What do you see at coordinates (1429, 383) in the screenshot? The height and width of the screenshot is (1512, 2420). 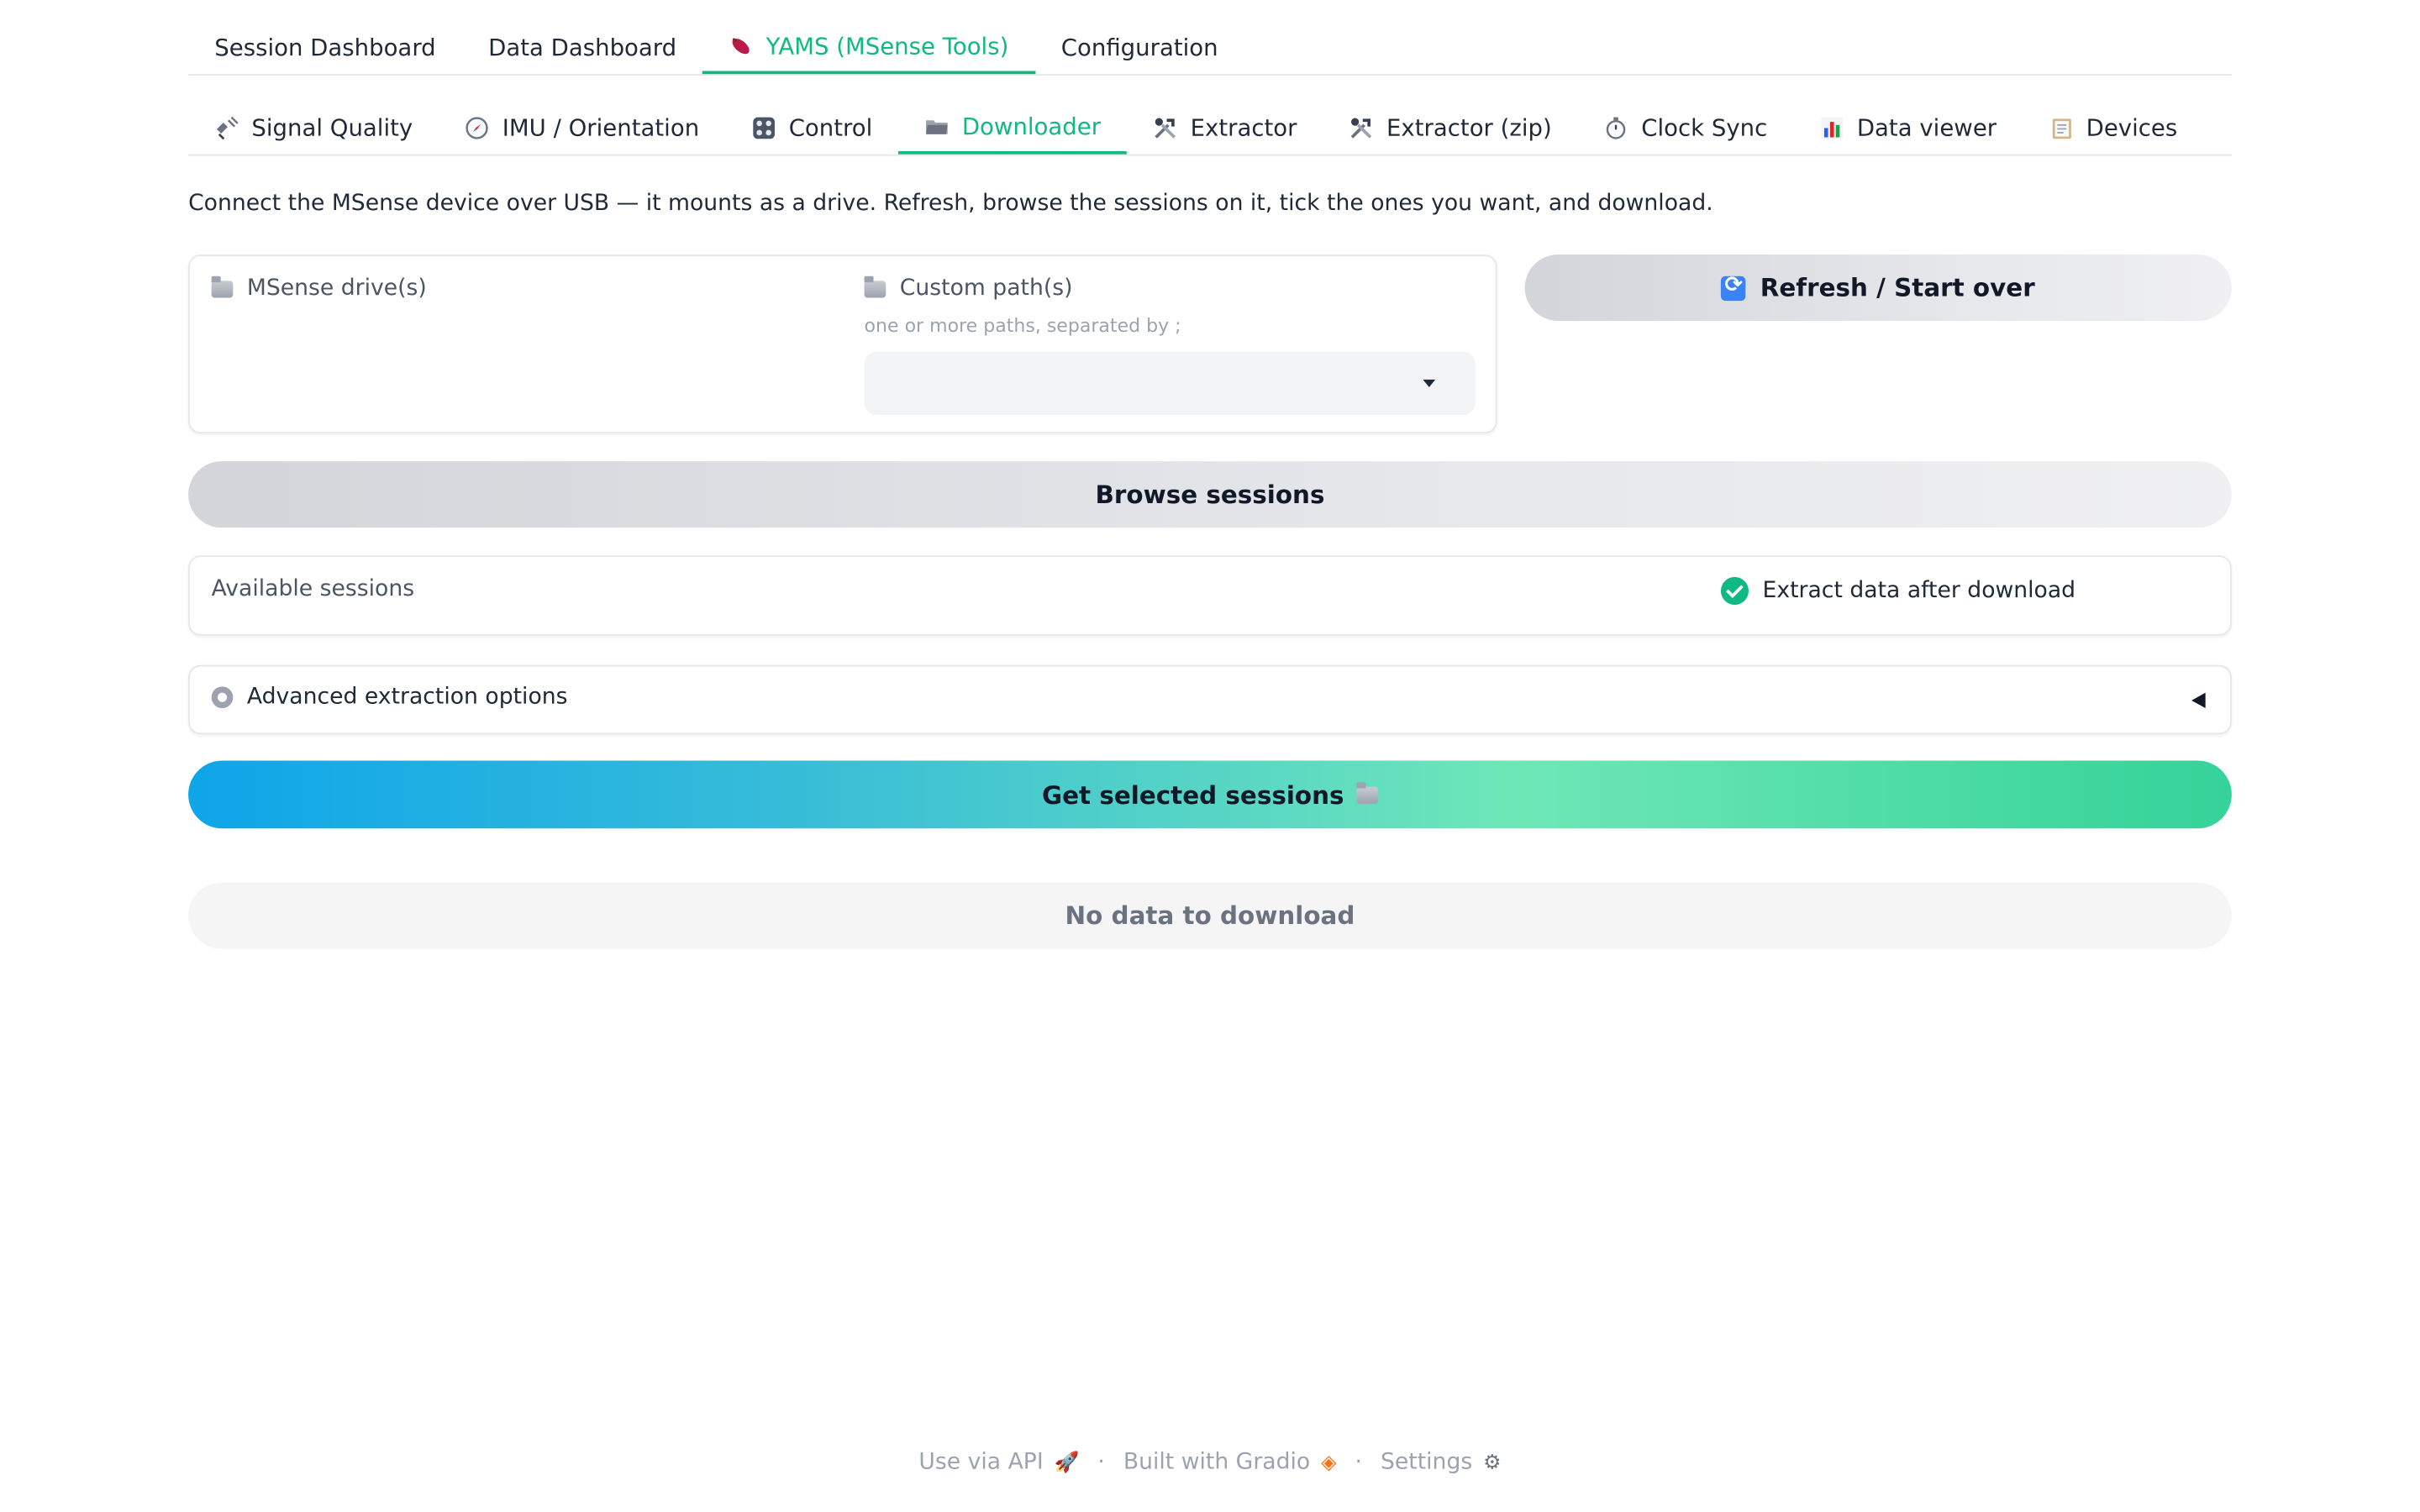 I see `caret-down-icon` at bounding box center [1429, 383].